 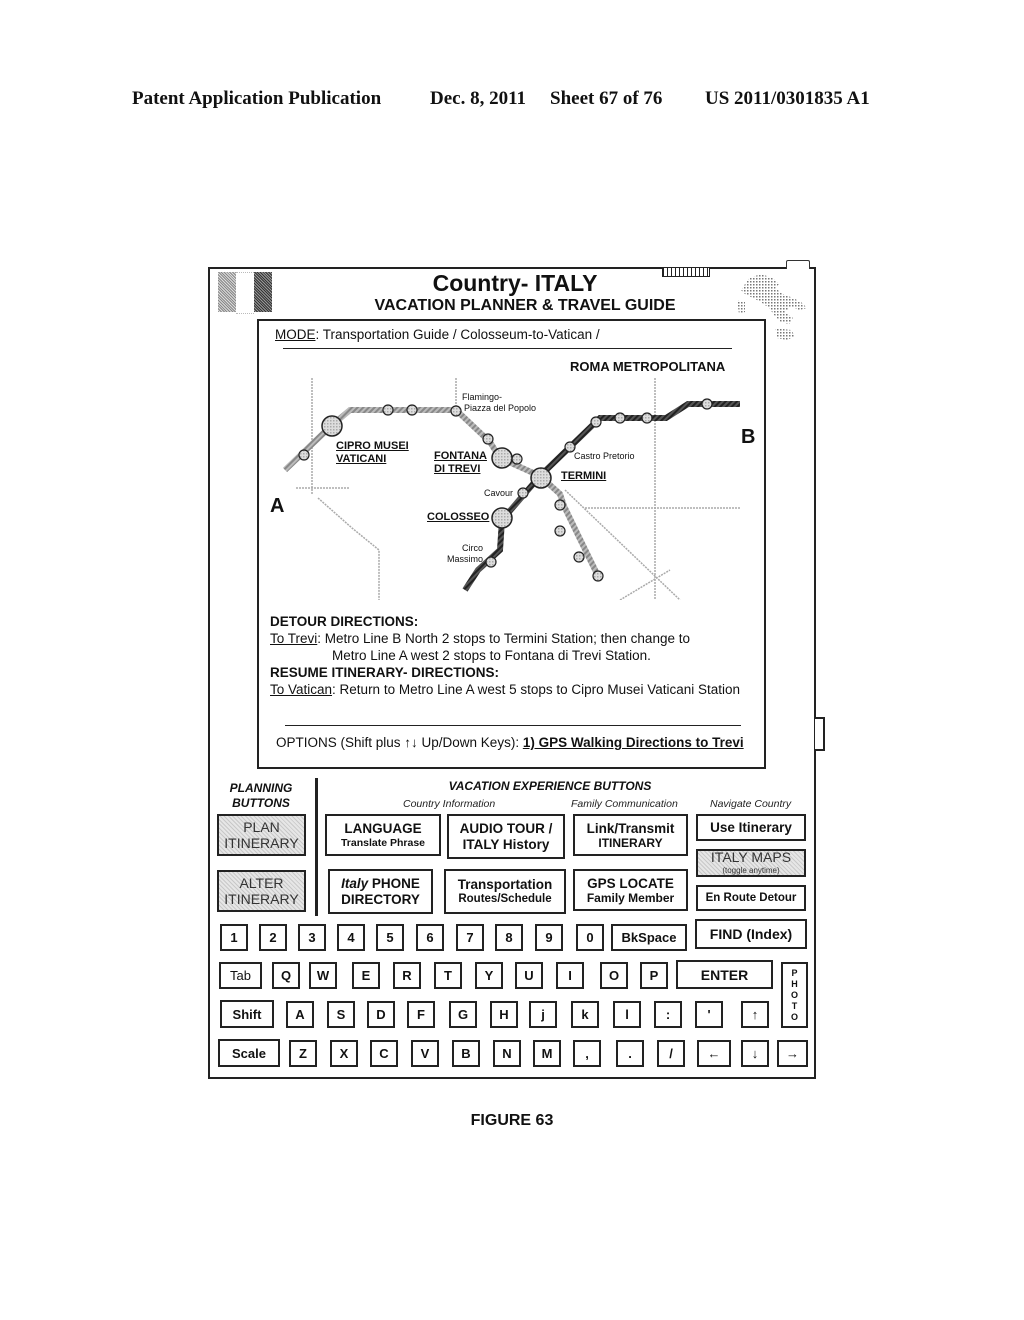 I want to click on point-a-label: A, so click(x=277, y=506).